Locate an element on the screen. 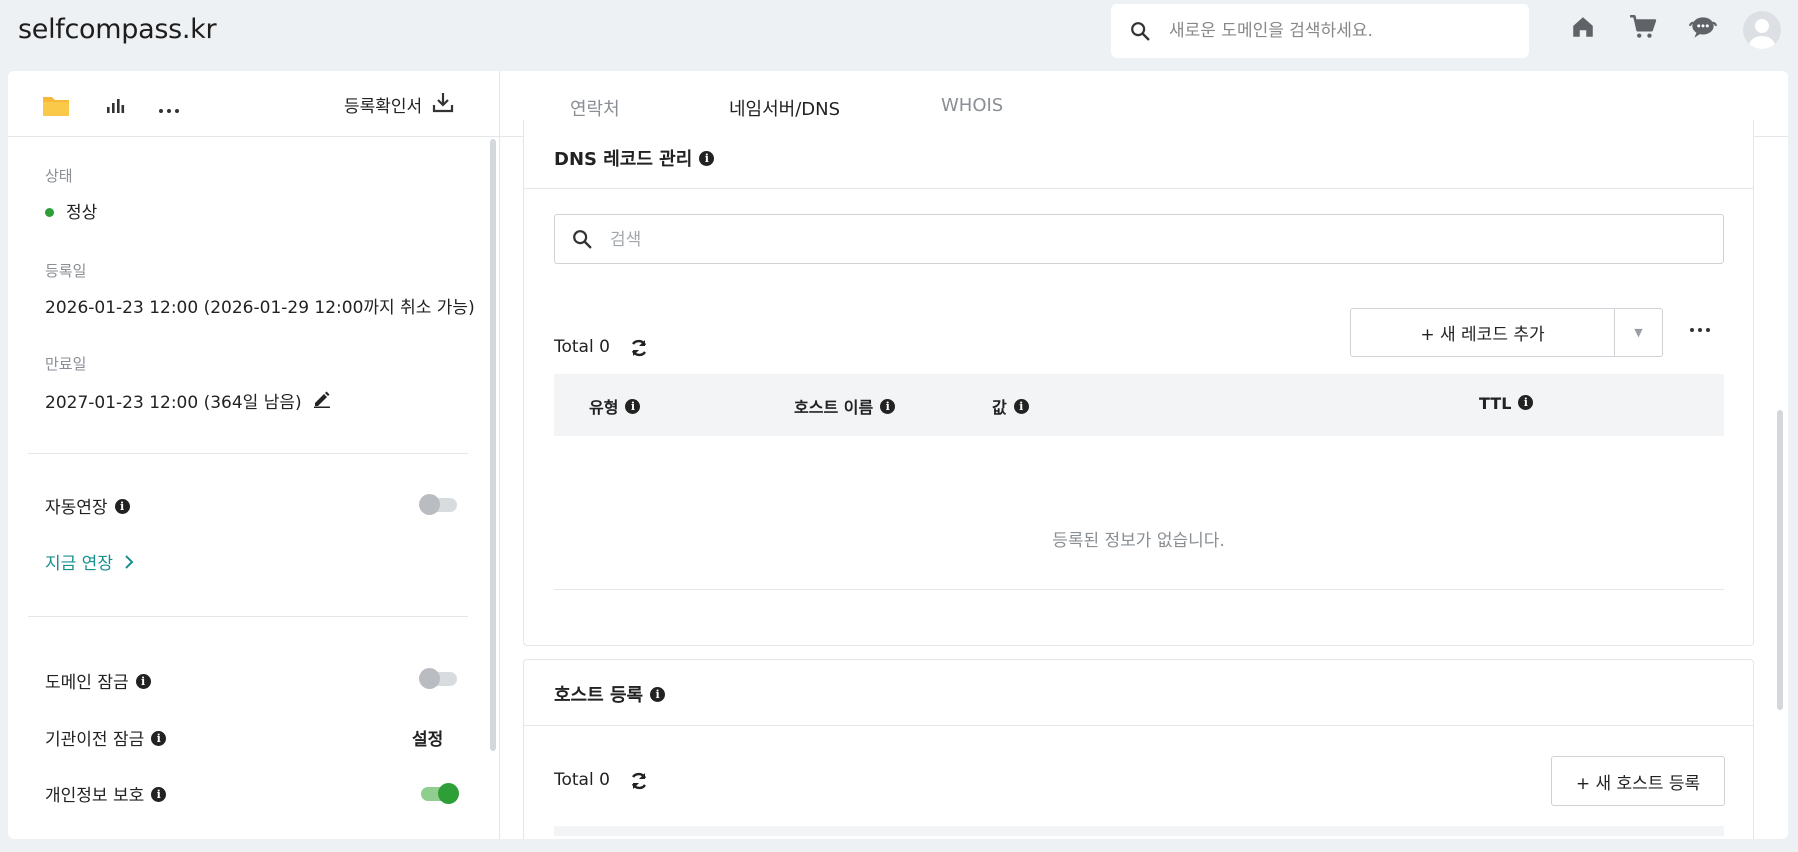  privacy-row: 개인정보 보호 i is located at coordinates (106, 793).